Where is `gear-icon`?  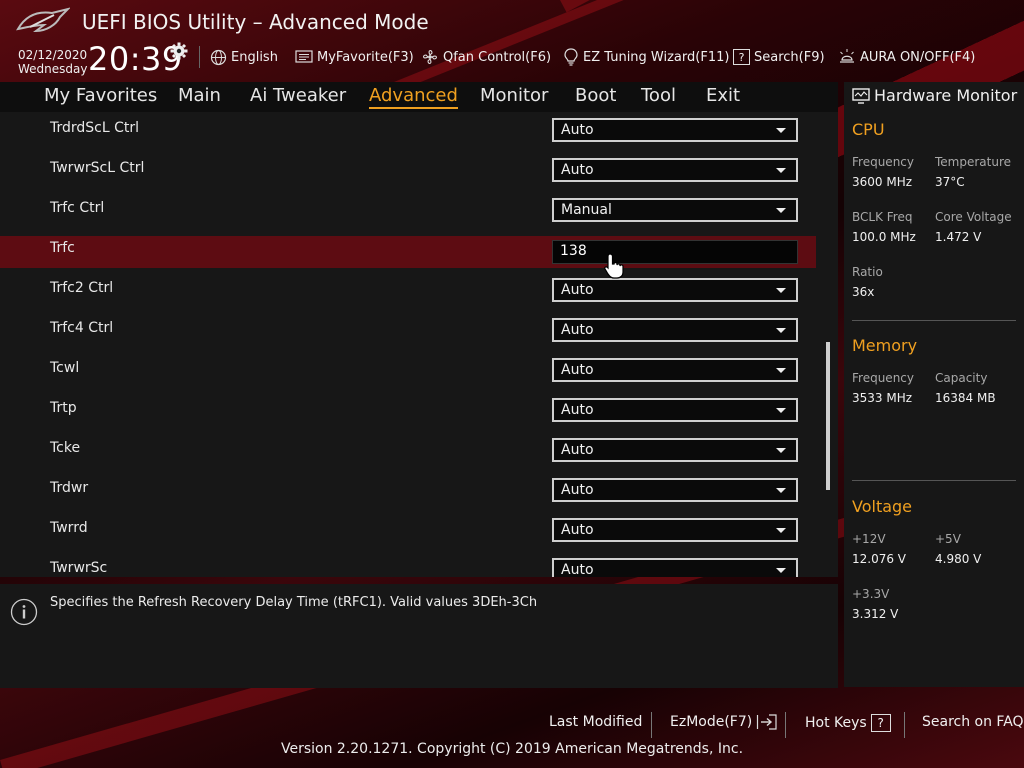 gear-icon is located at coordinates (179, 51).